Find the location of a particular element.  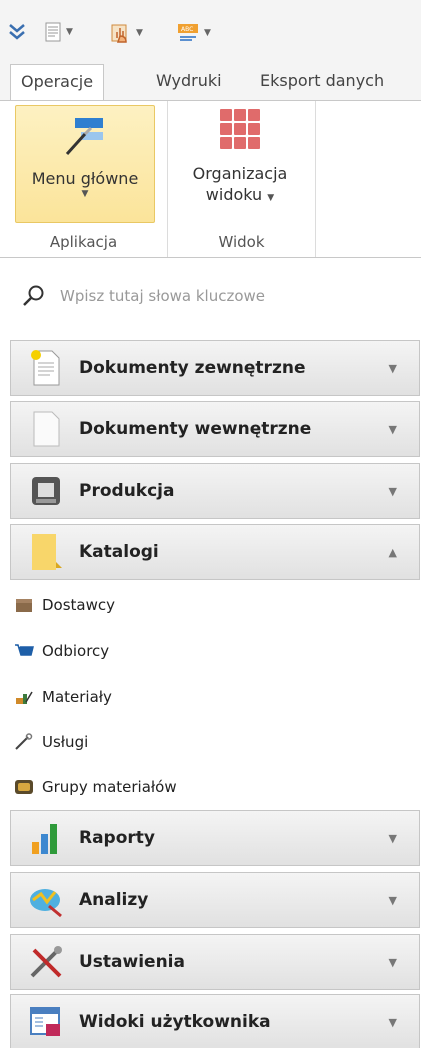

ribbon-group-aplikacja: Menu główne ▼ Aplikacja is located at coordinates (84, 179).